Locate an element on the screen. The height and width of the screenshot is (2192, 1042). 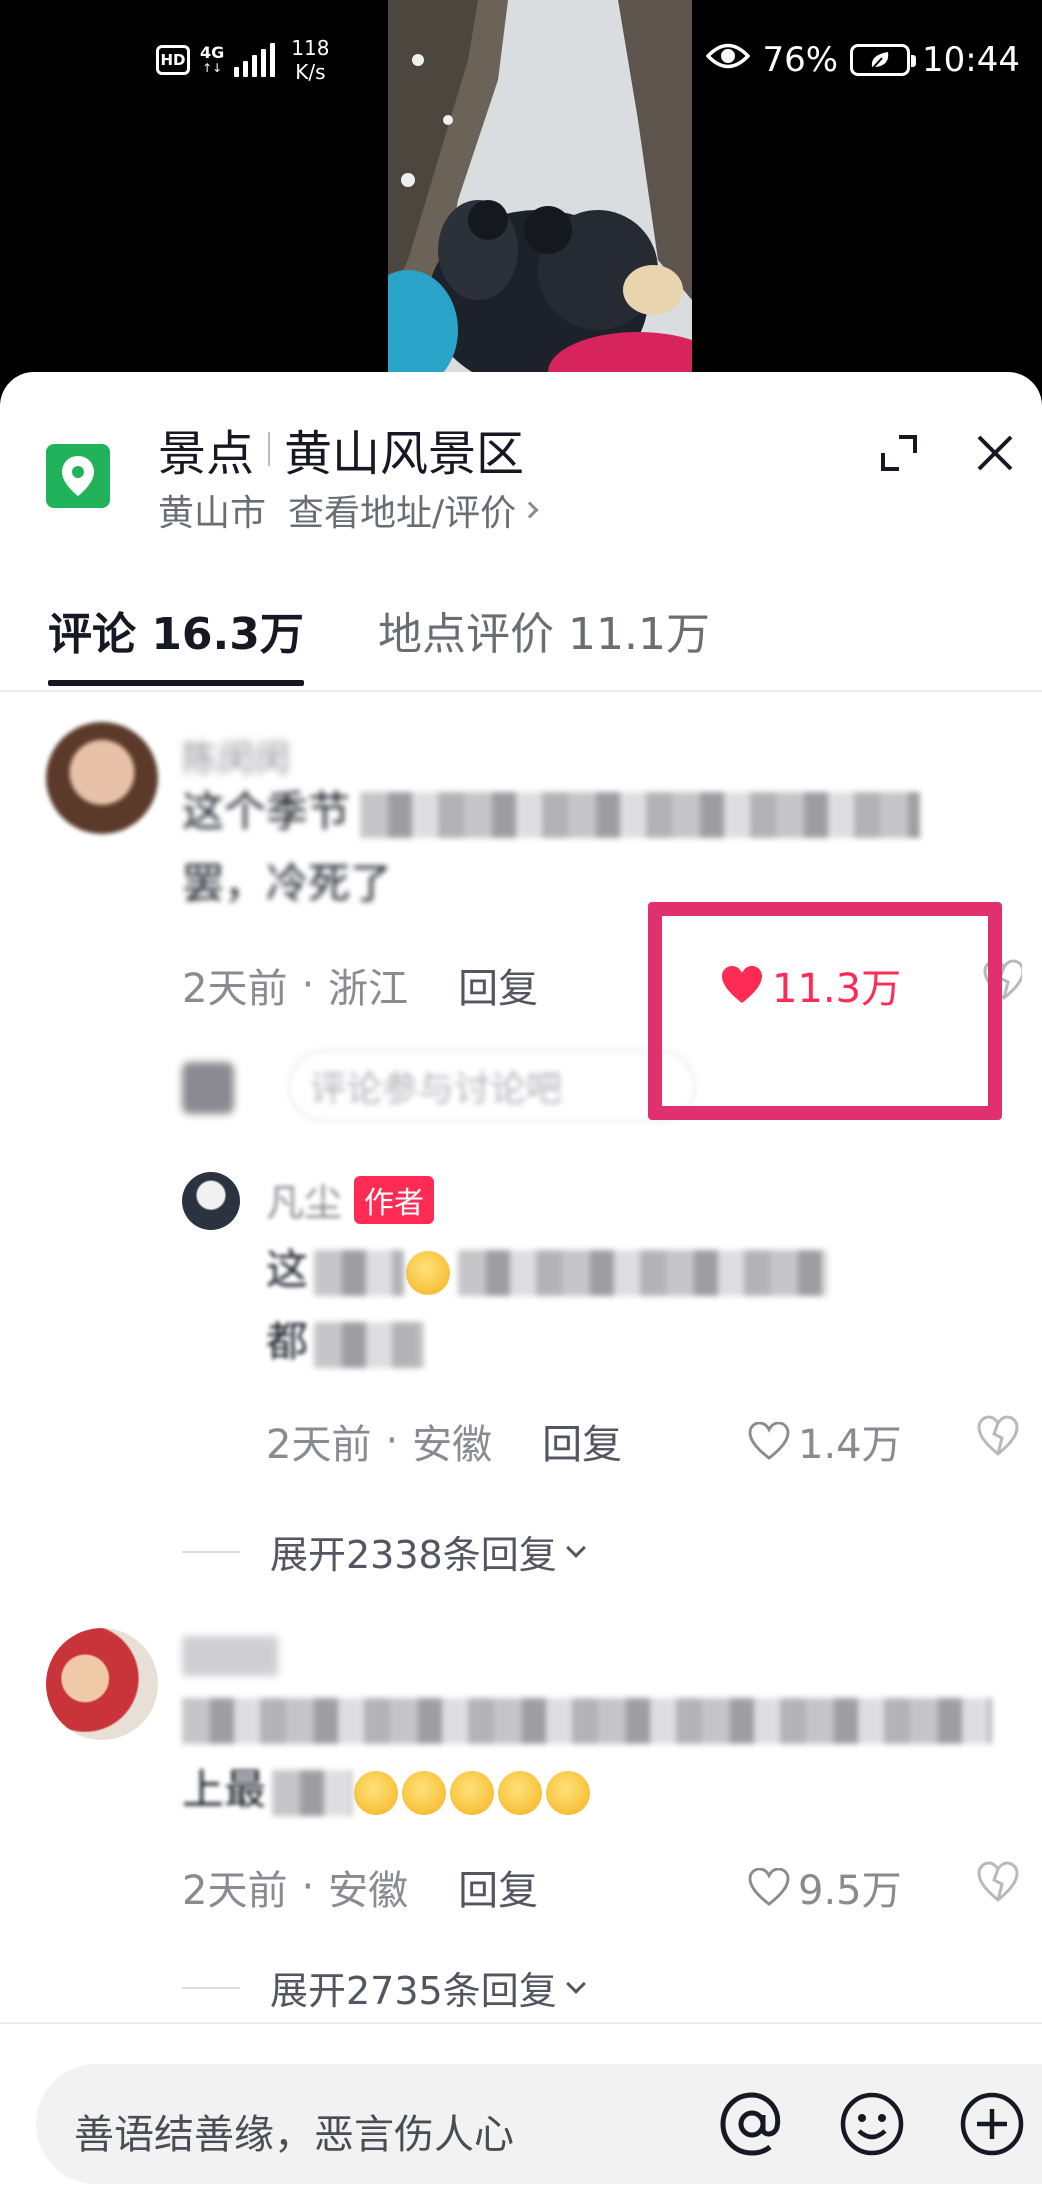
at-icon is located at coordinates (752, 2124).